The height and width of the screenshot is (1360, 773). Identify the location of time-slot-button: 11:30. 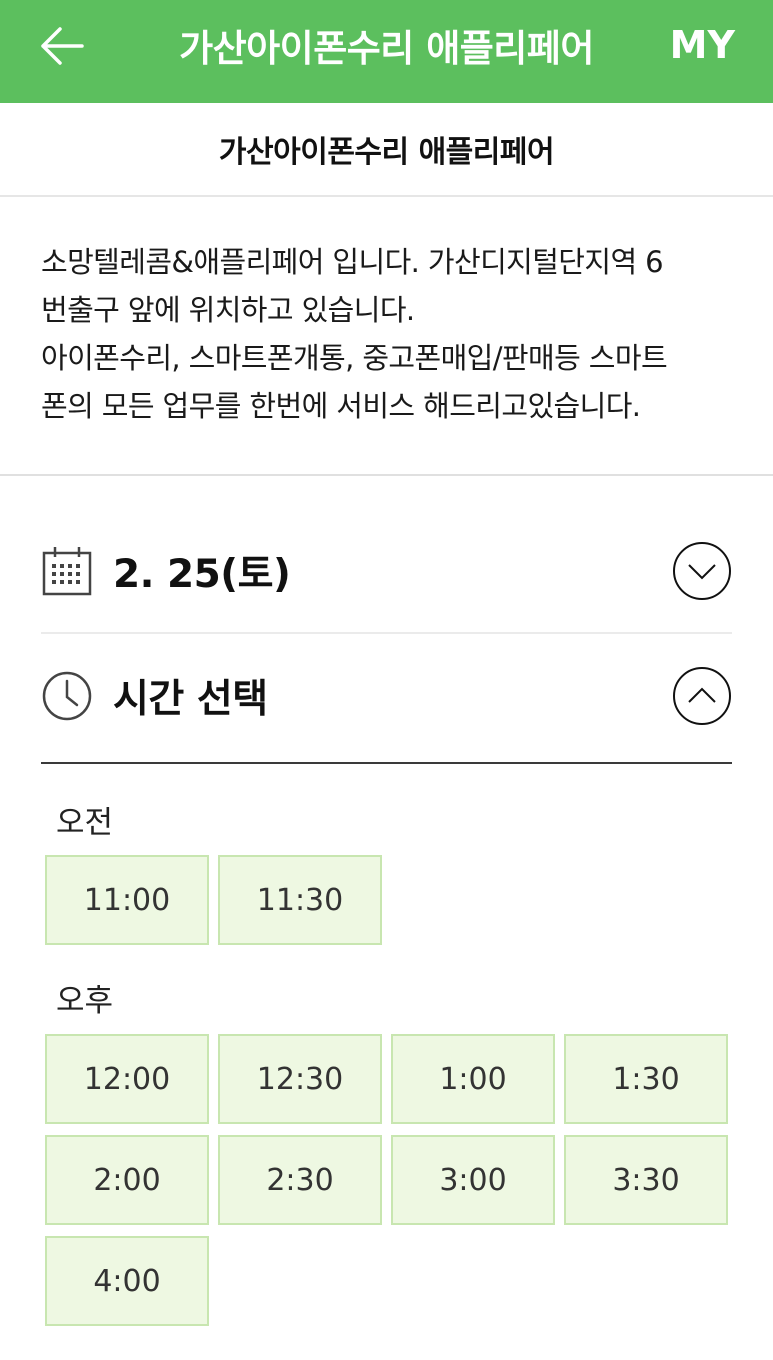
(300, 900).